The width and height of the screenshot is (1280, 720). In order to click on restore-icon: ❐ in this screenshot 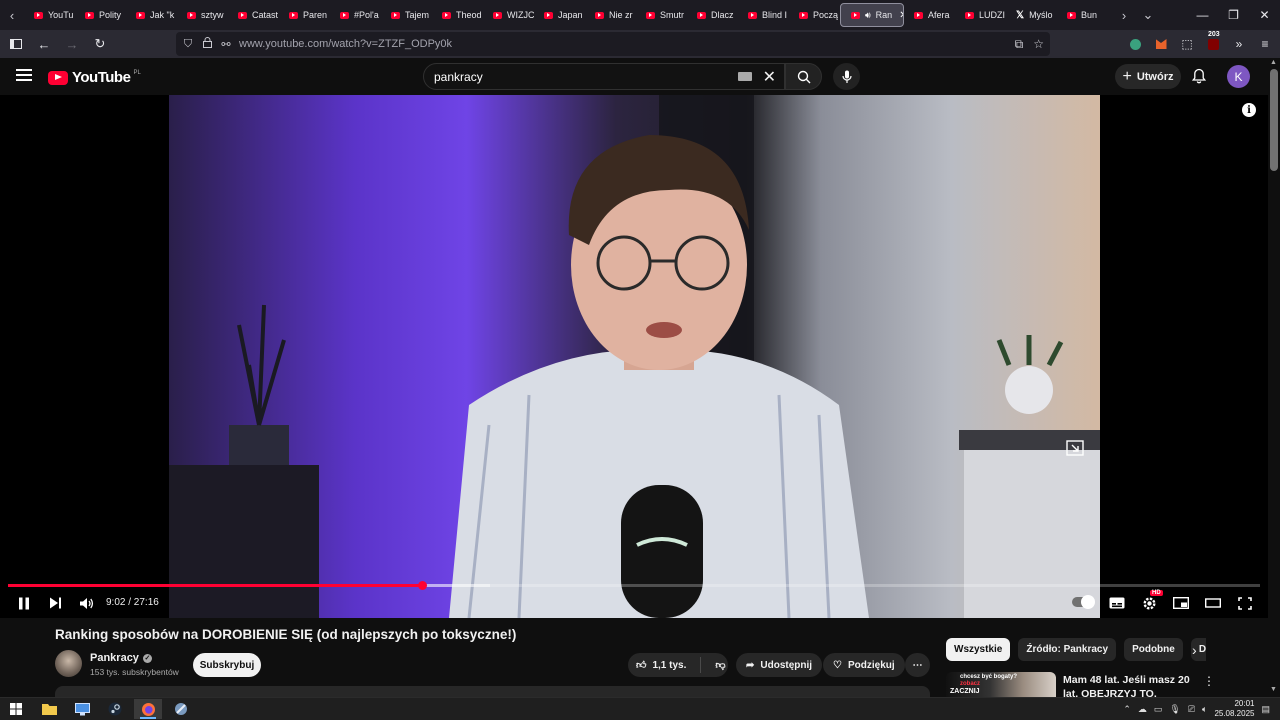, I will do `click(1233, 15)`.